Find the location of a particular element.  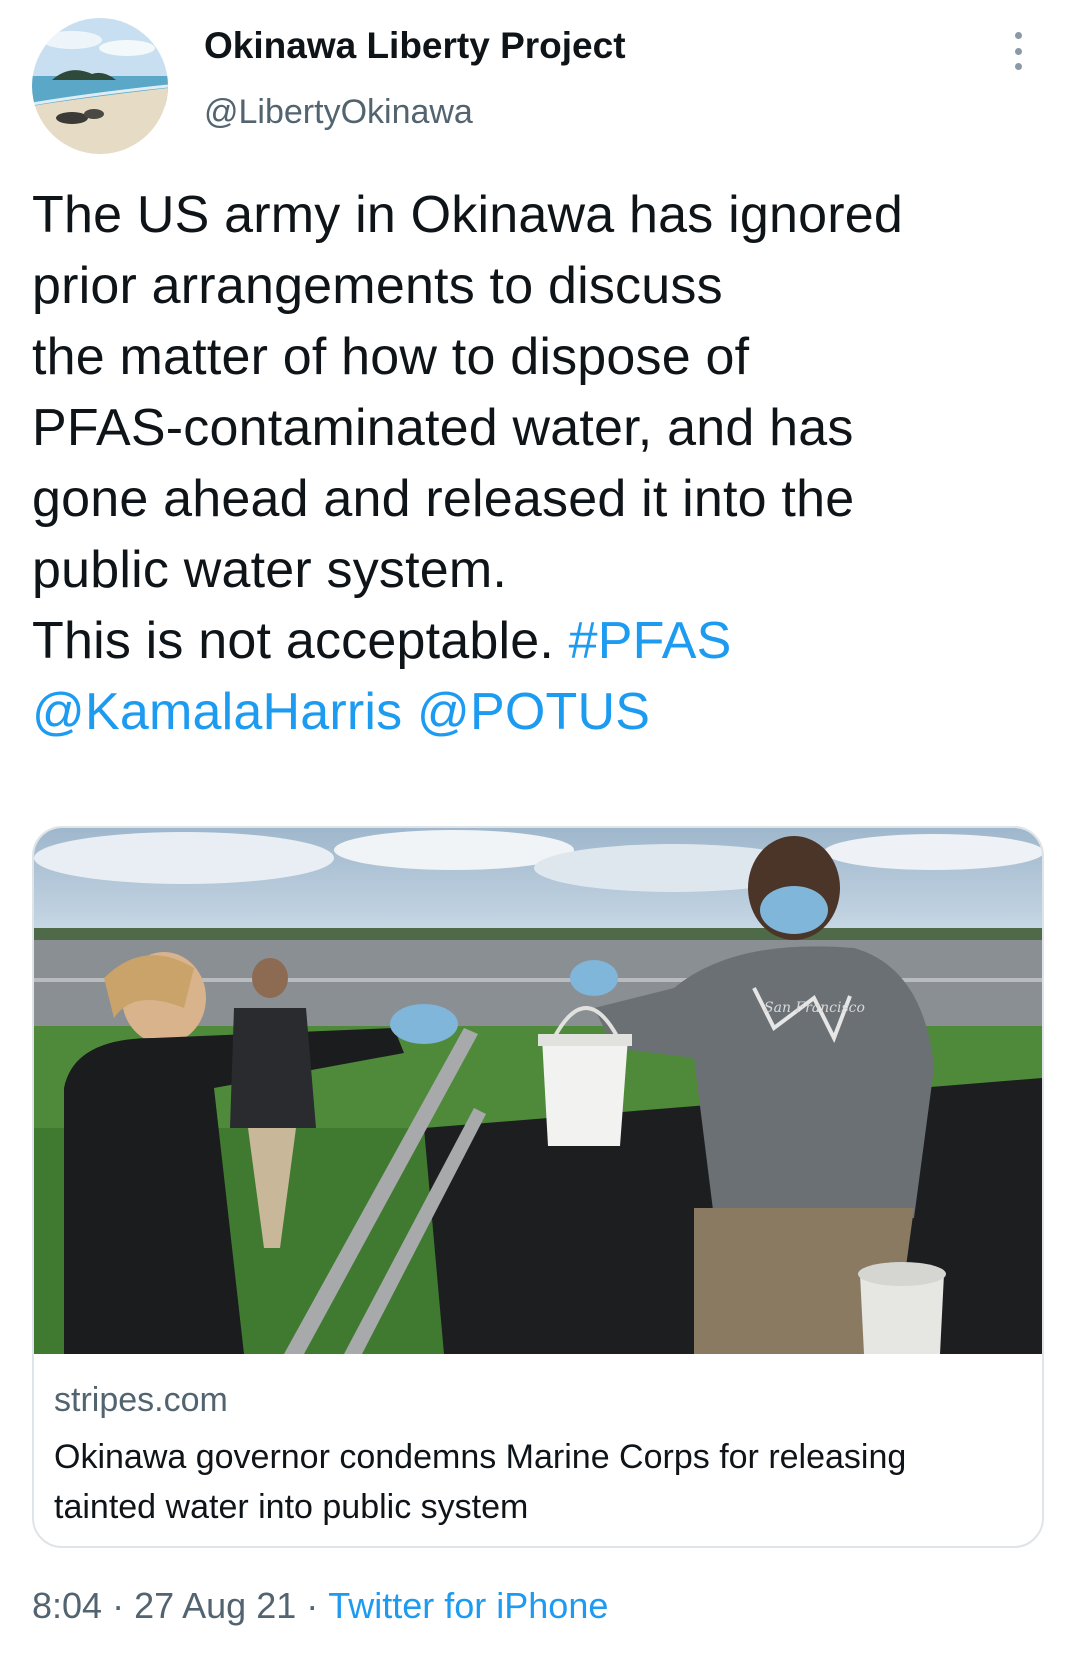

tweet-text-line: This is not acceptable. #PFAS is located at coordinates (537, 641).